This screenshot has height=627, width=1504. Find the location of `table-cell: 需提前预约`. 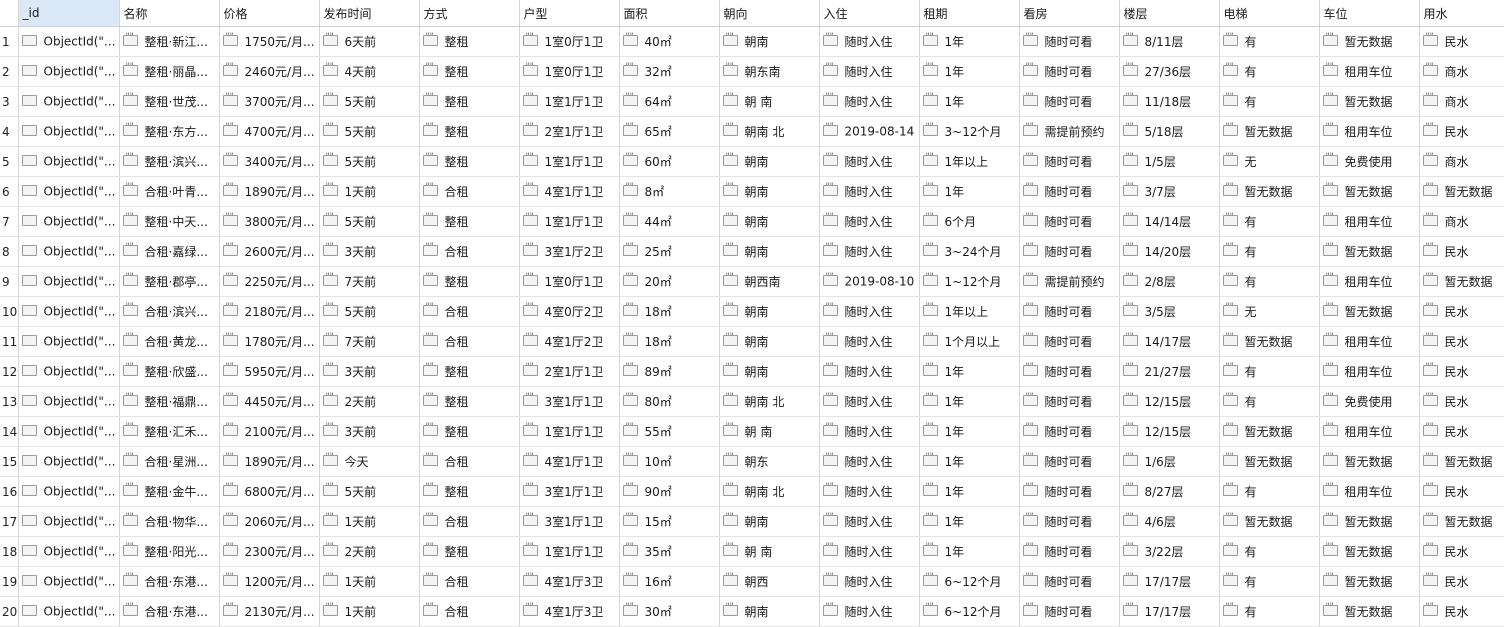

table-cell: 需提前预约 is located at coordinates (1069, 281).